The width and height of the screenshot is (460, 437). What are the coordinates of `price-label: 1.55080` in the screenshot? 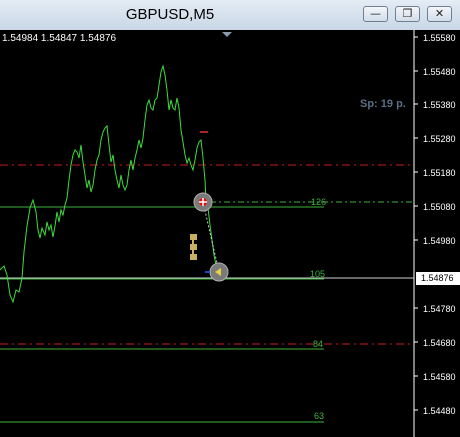 It's located at (439, 207).